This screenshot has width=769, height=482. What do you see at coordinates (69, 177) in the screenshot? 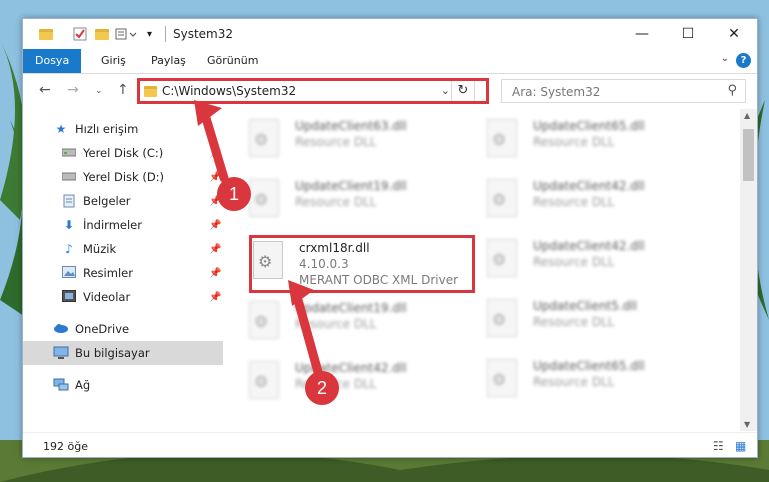
I see `drive-icon` at bounding box center [69, 177].